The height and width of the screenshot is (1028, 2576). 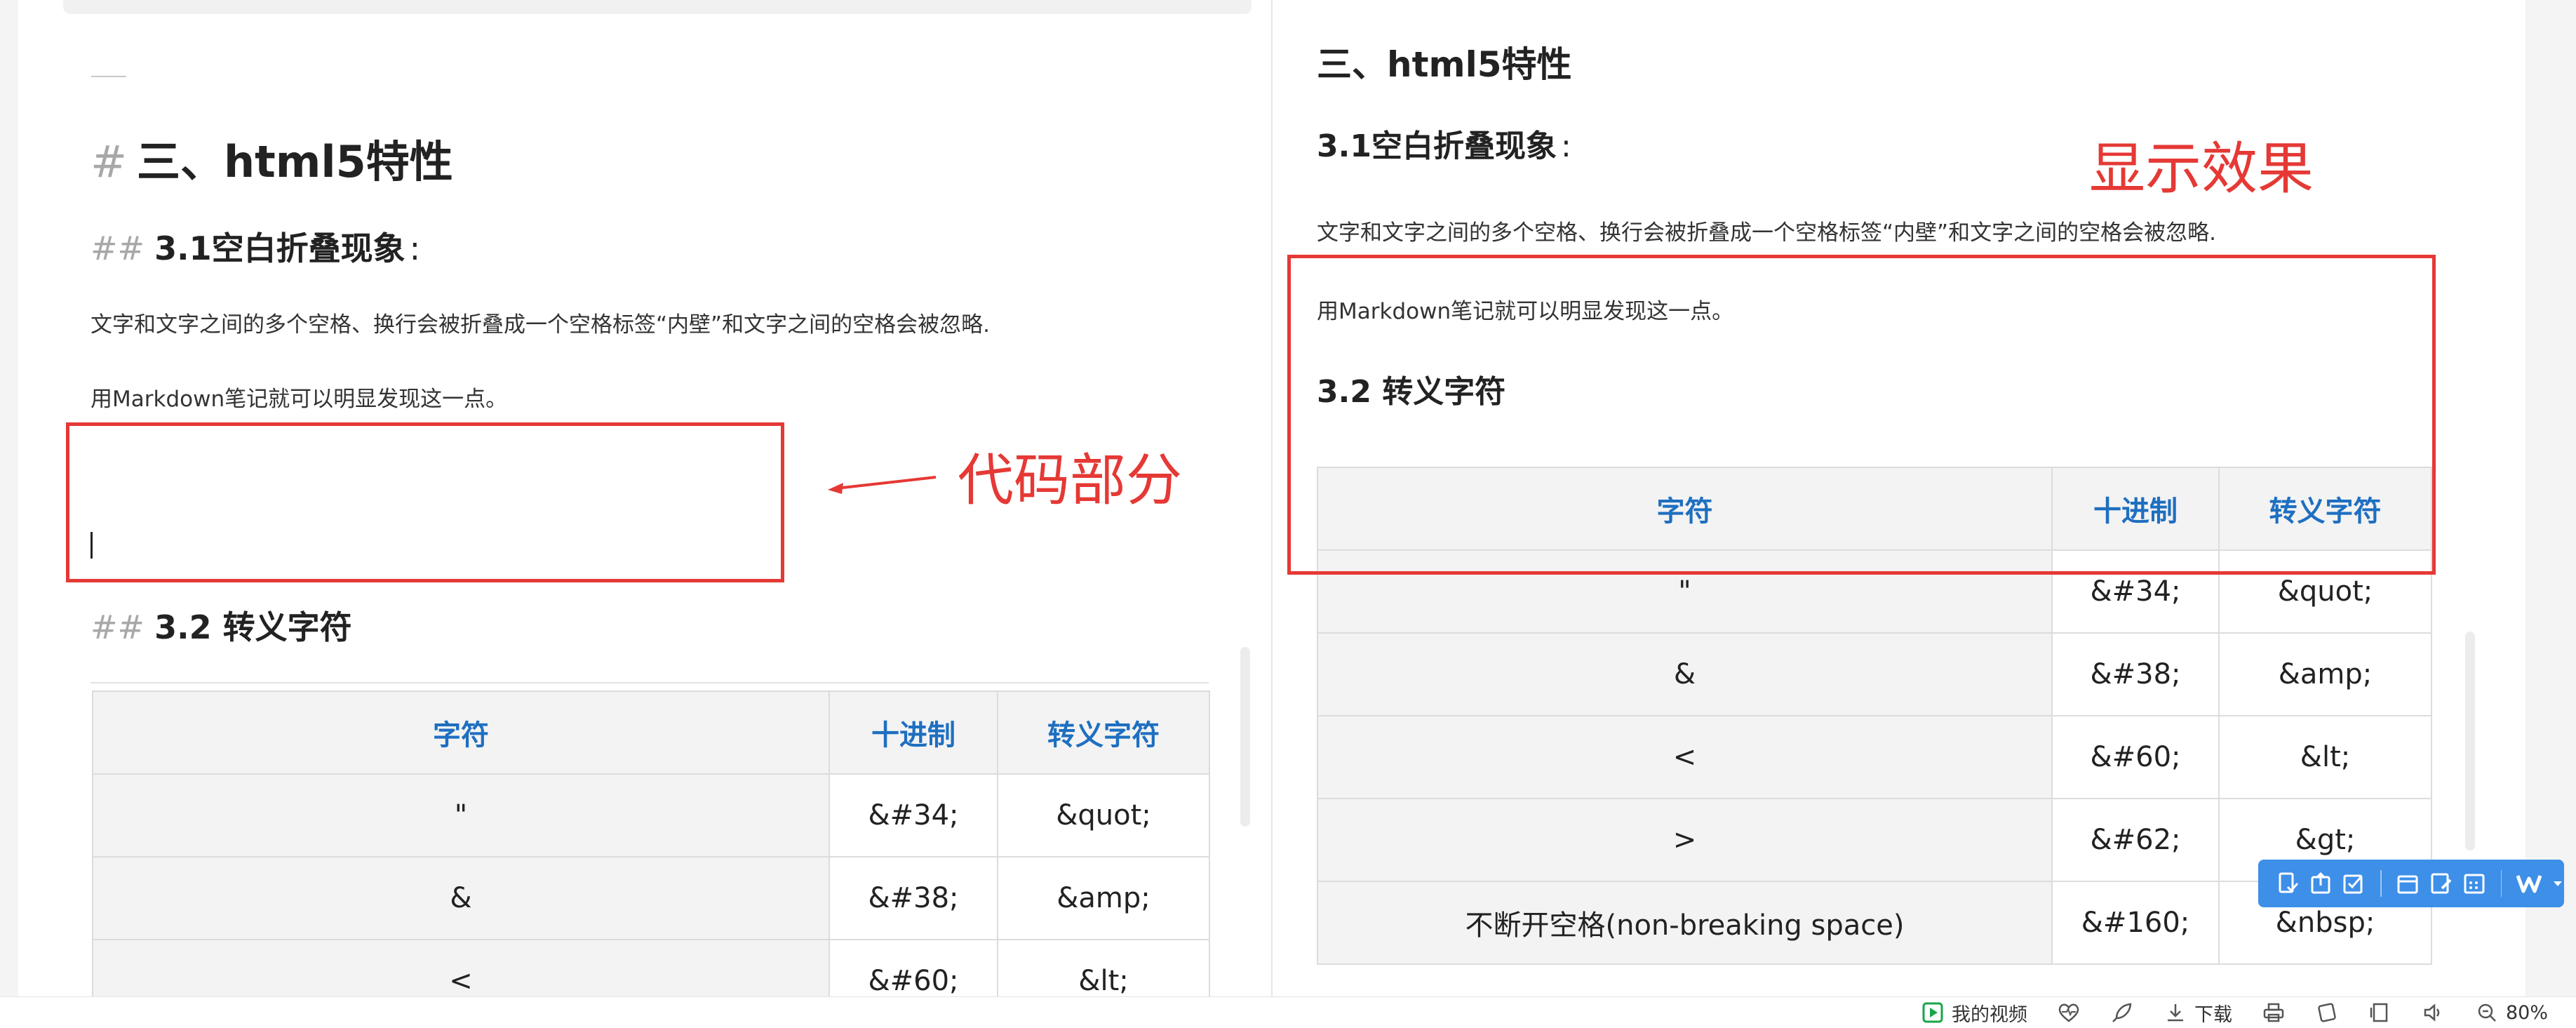 What do you see at coordinates (461, 732) in the screenshot?
I see `table-header-char: 字符` at bounding box center [461, 732].